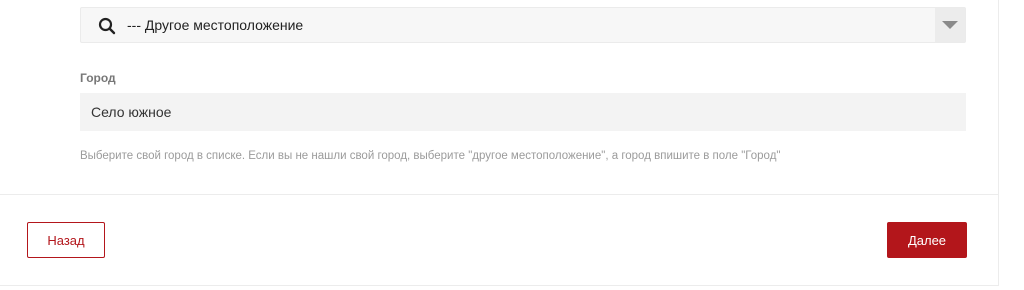 The width and height of the screenshot is (1024, 290). Describe the element at coordinates (107, 26) in the screenshot. I see `search-icon` at that location.